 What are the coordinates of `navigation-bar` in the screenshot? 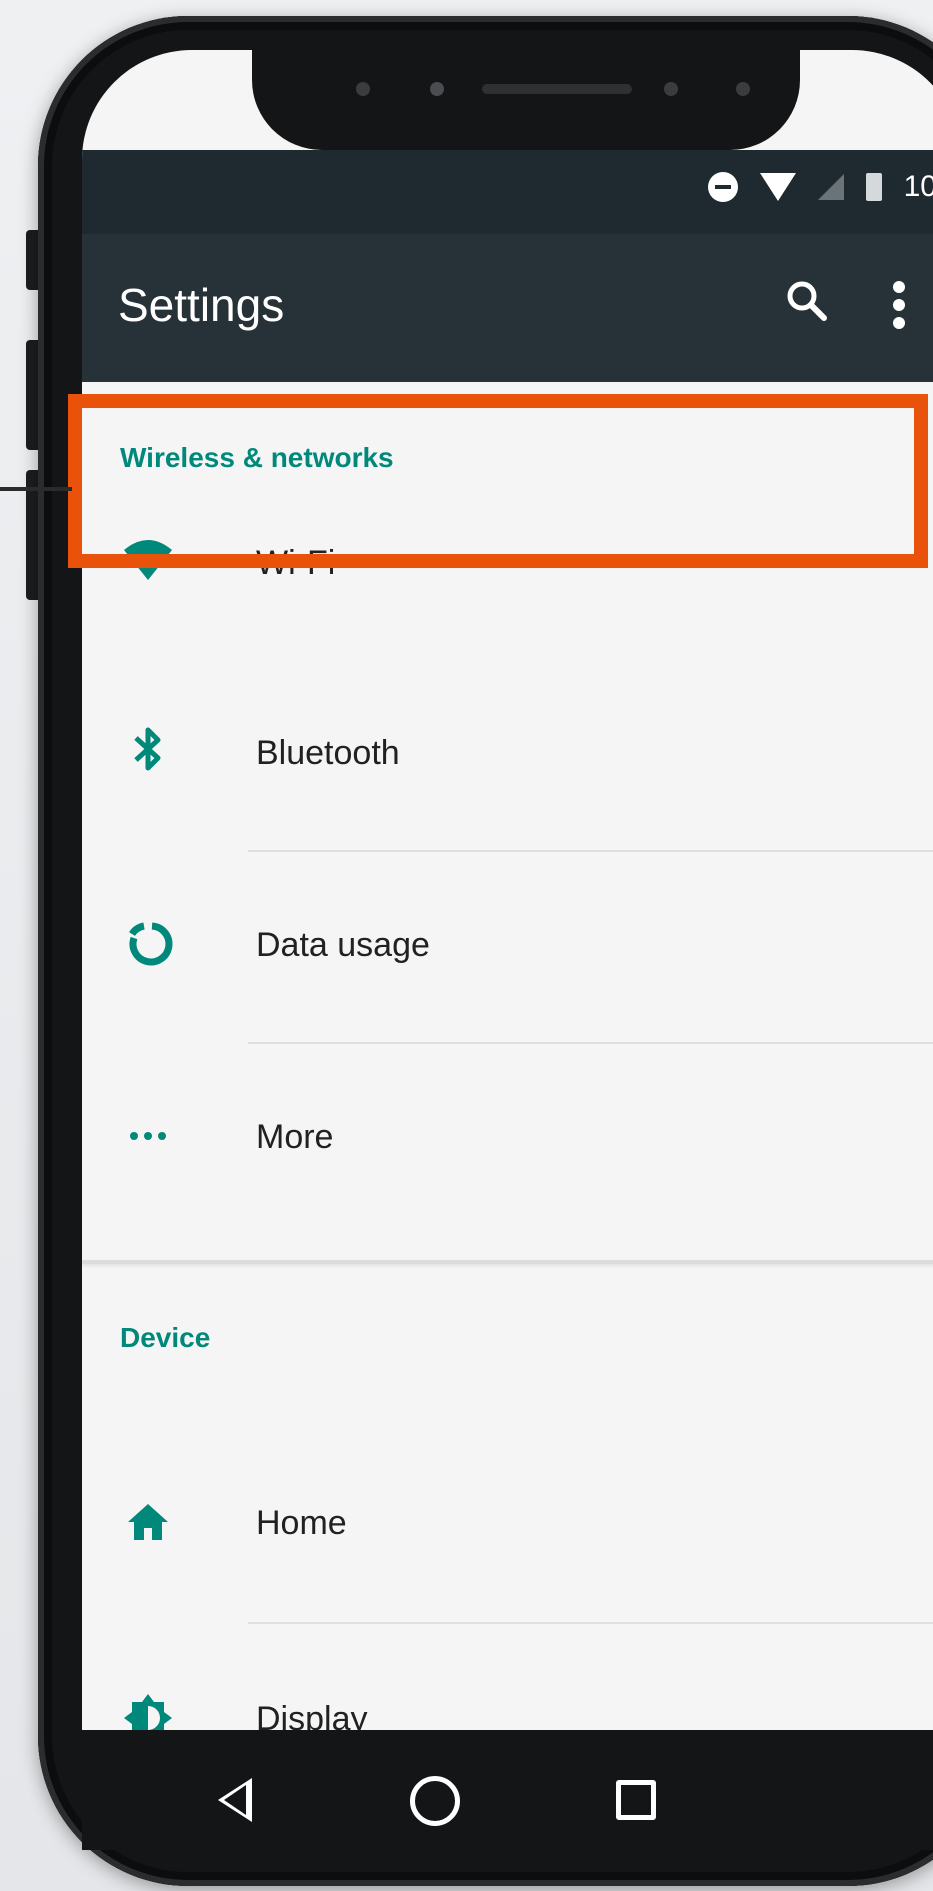 It's located at (507, 1790).